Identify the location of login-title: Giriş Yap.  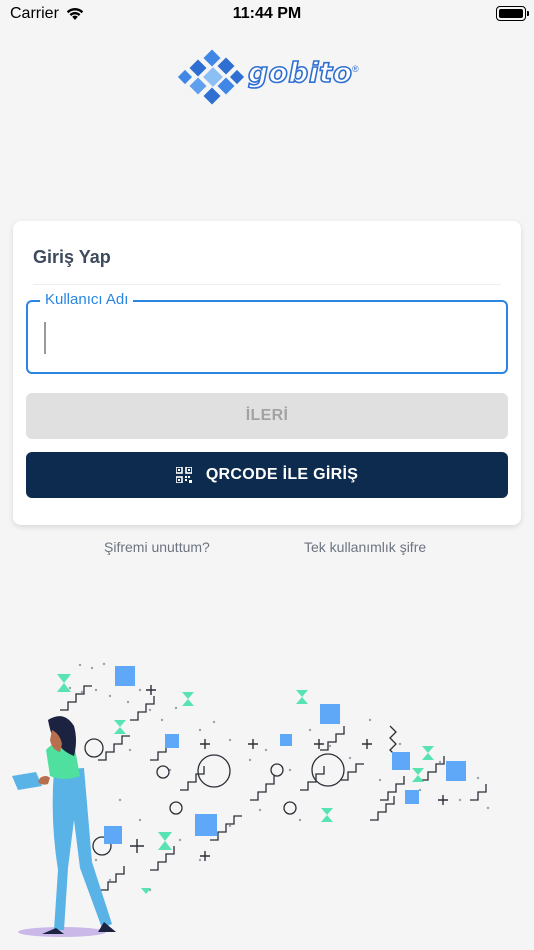
(72, 257).